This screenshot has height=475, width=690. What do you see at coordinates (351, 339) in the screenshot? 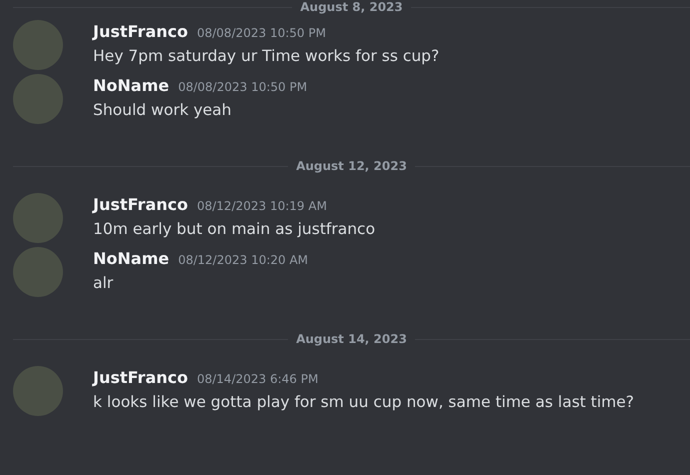
I see `date-divider-label: August 14, 2023` at bounding box center [351, 339].